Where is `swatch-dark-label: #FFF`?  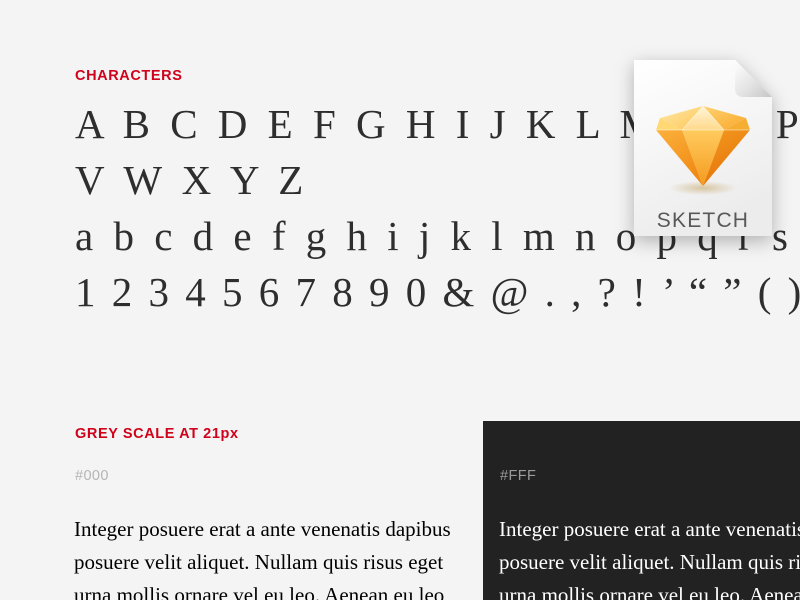
swatch-dark-label: #FFF is located at coordinates (518, 476).